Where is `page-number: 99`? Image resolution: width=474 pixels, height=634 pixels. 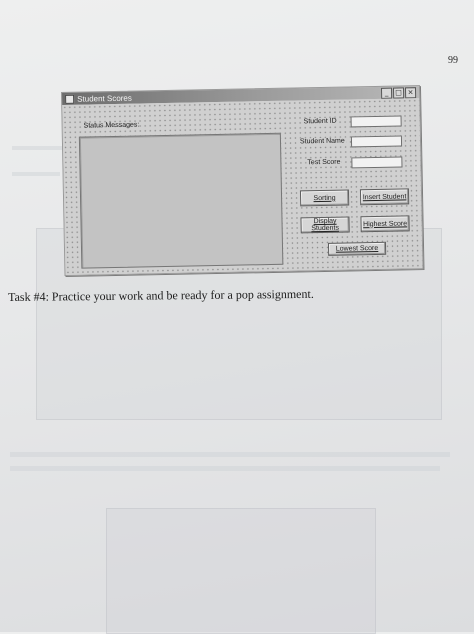
page-number: 99 is located at coordinates (453, 60).